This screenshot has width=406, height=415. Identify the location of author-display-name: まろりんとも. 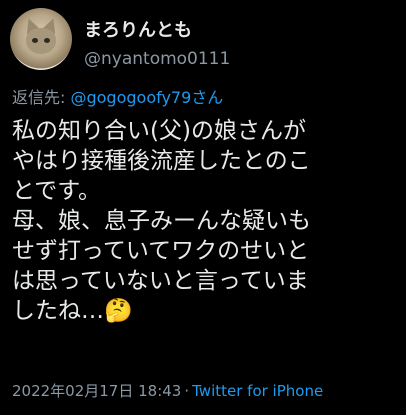
(138, 29).